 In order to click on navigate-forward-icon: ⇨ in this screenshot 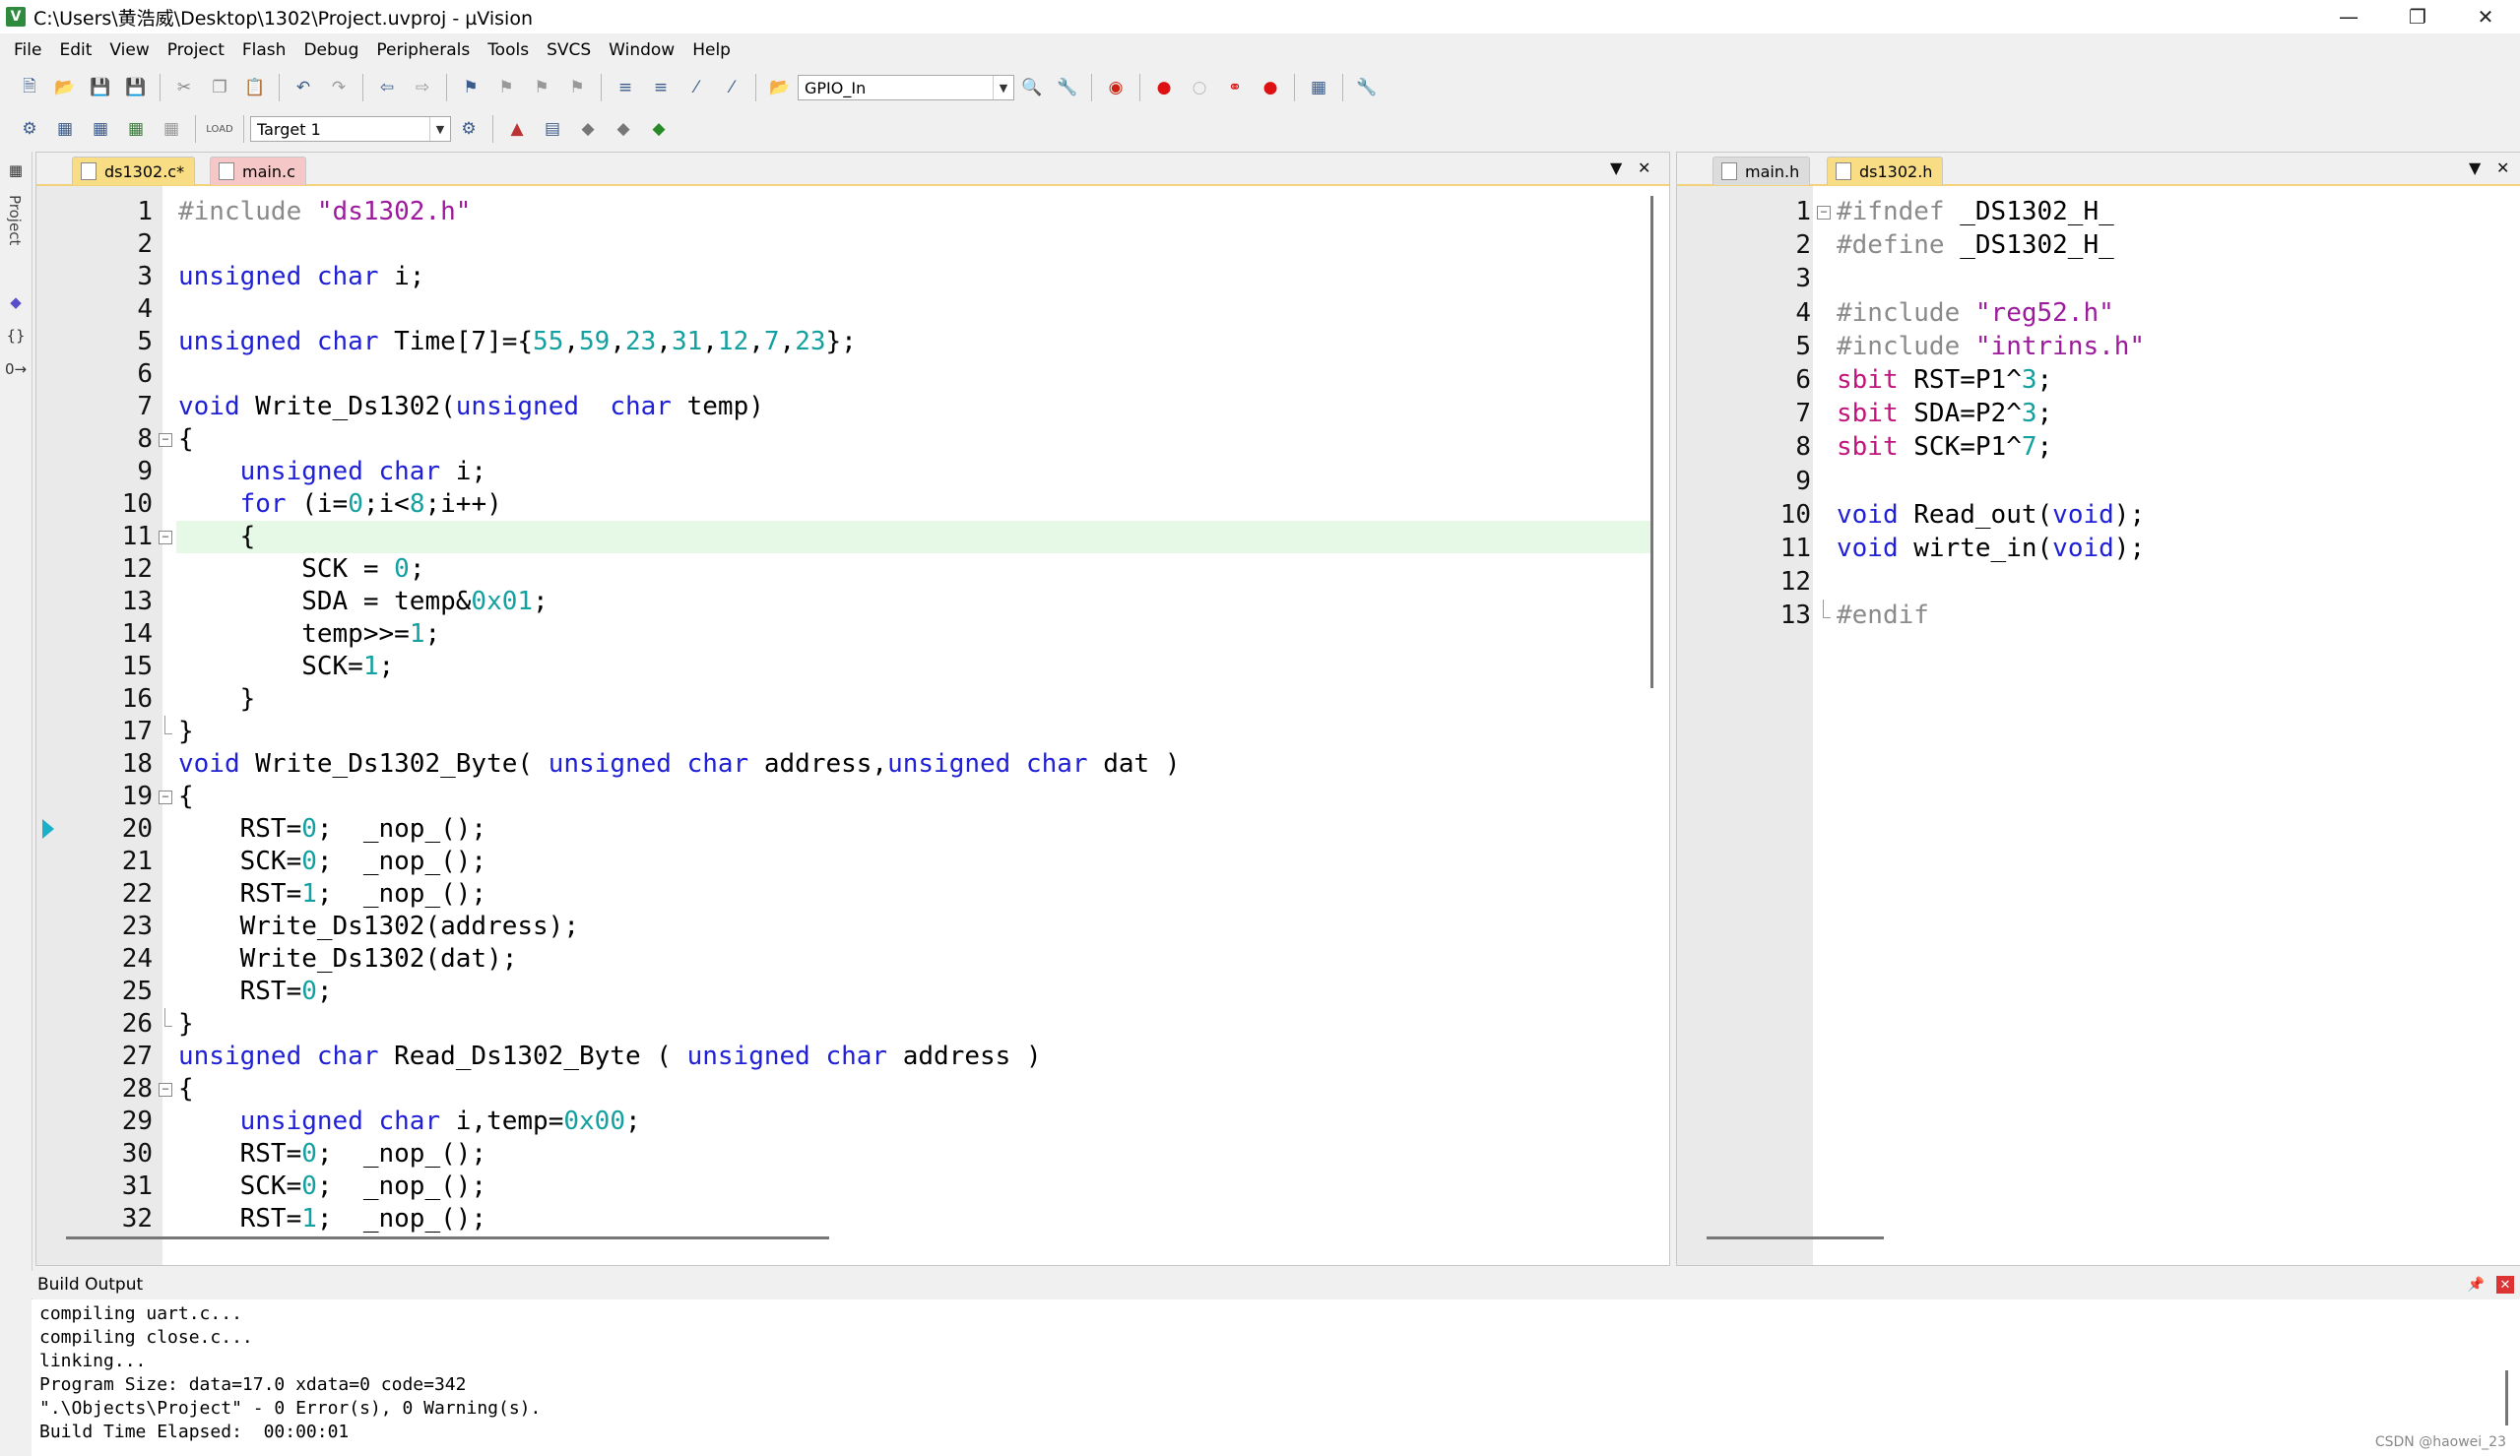, I will do `click(422, 87)`.